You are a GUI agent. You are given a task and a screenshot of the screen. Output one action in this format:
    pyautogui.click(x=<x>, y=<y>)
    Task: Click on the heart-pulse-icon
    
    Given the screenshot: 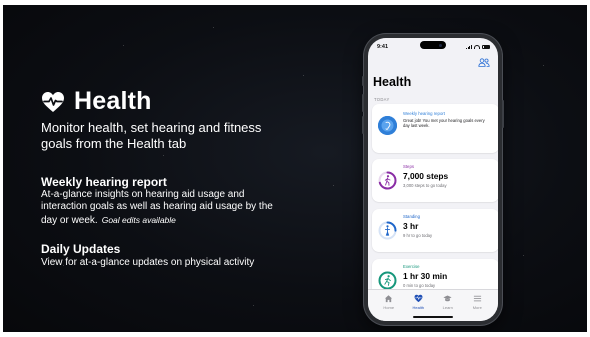 What is the action you would take?
    pyautogui.click(x=53, y=101)
    